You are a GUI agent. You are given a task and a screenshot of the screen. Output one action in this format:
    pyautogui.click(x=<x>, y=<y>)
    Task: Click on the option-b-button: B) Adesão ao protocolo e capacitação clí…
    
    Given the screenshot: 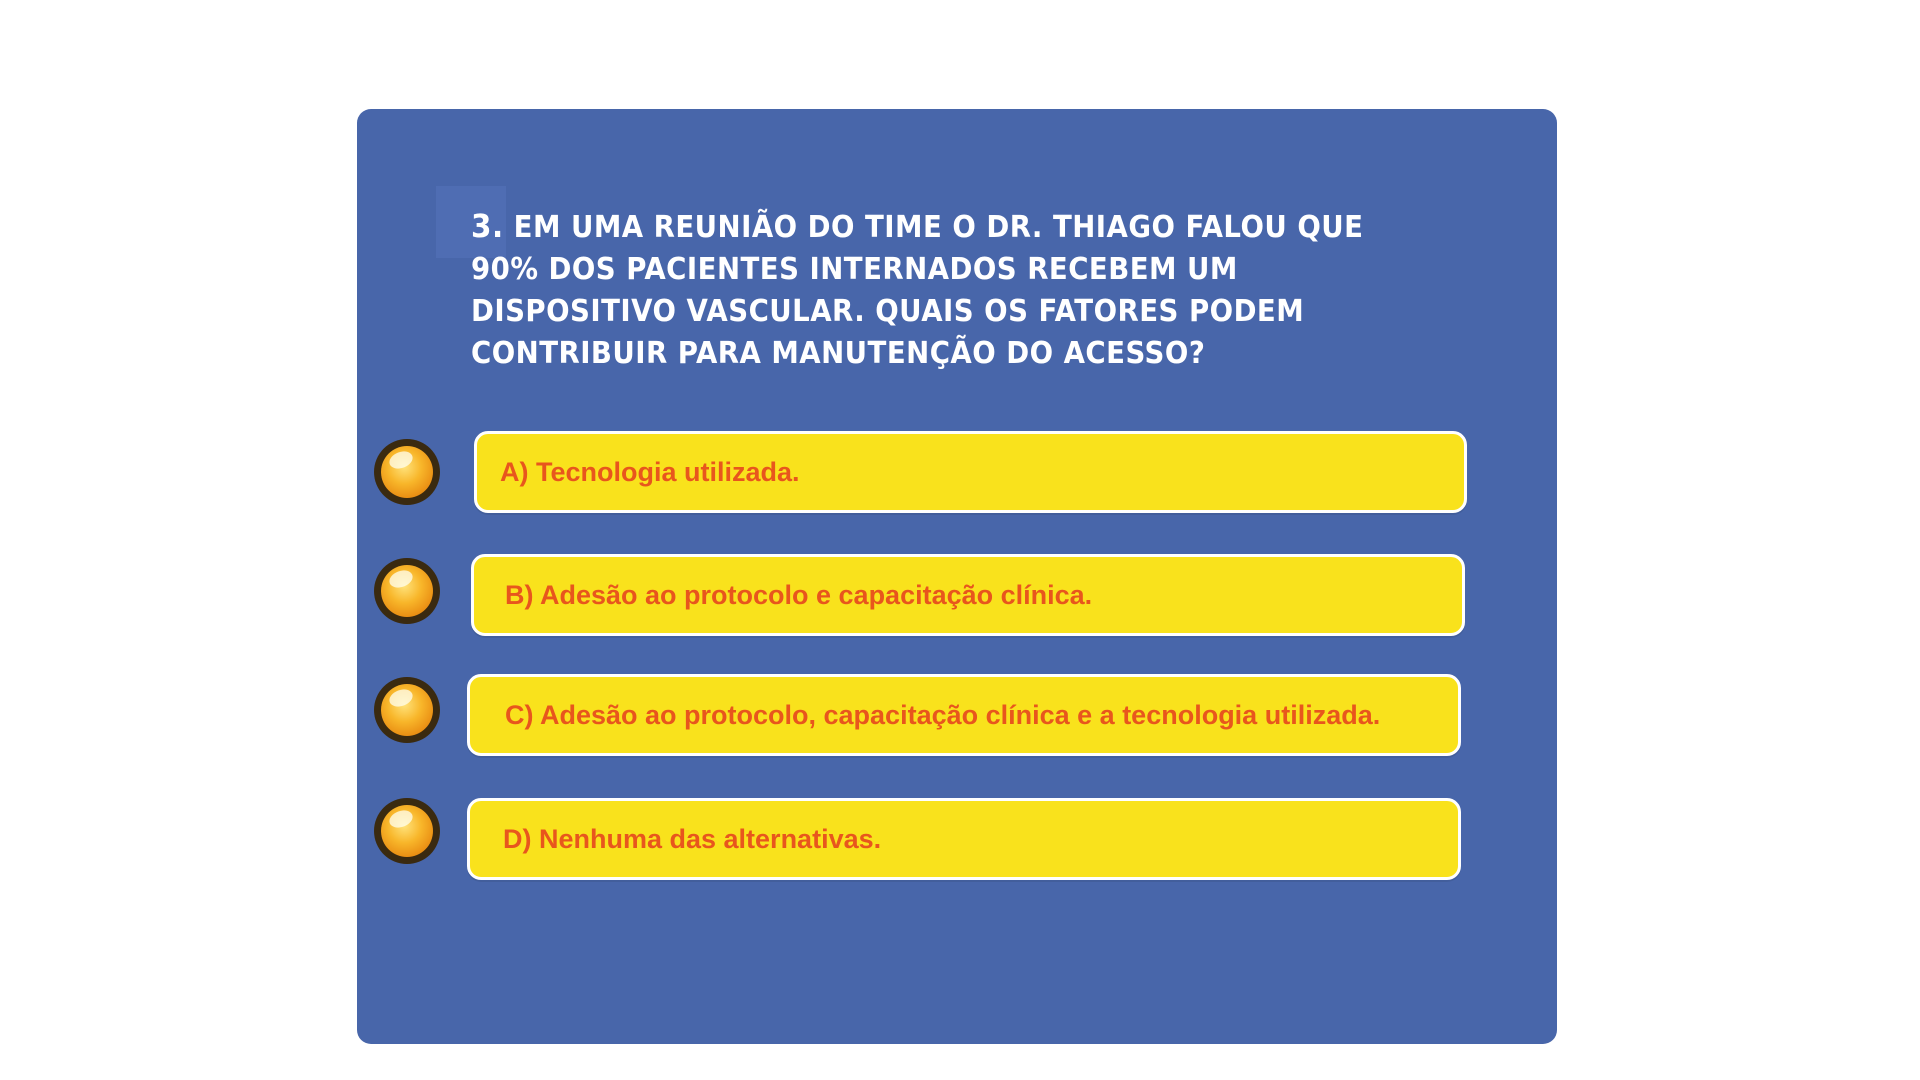 What is the action you would take?
    pyautogui.click(x=968, y=595)
    